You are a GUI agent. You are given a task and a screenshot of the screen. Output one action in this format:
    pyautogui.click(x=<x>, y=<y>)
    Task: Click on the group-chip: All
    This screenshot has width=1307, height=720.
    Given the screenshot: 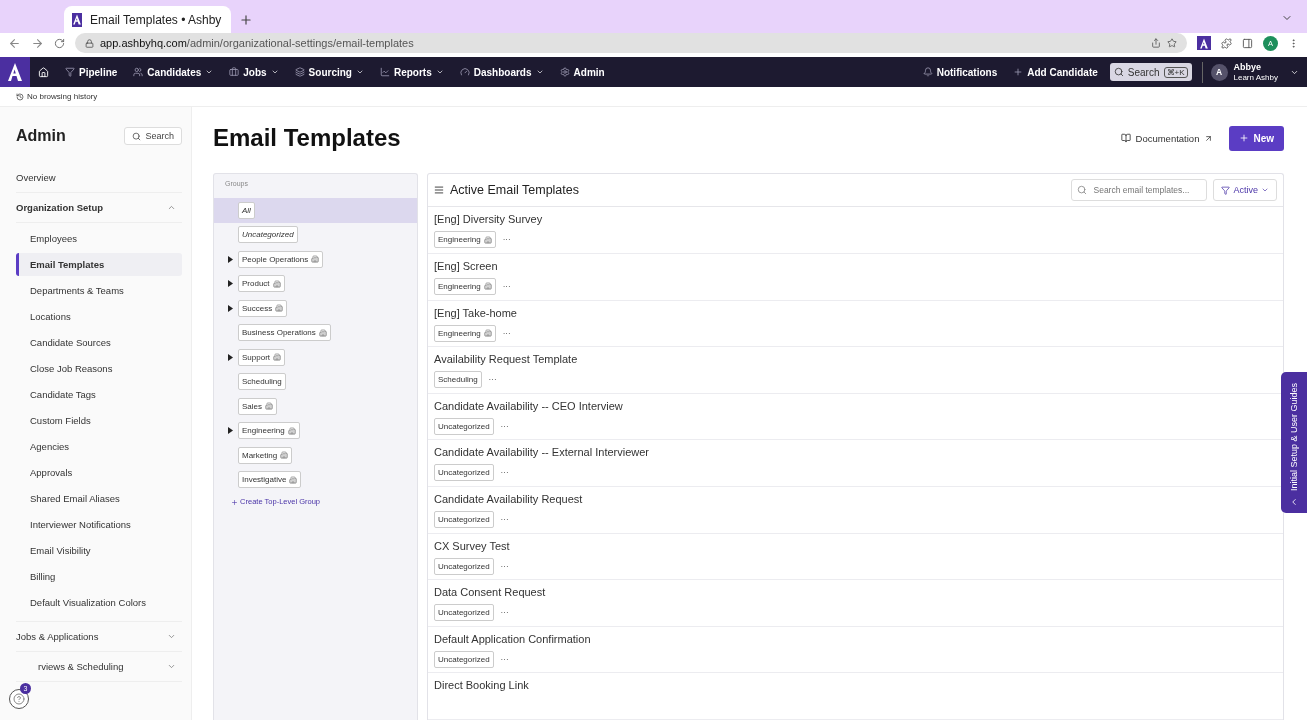 What is the action you would take?
    pyautogui.click(x=246, y=210)
    